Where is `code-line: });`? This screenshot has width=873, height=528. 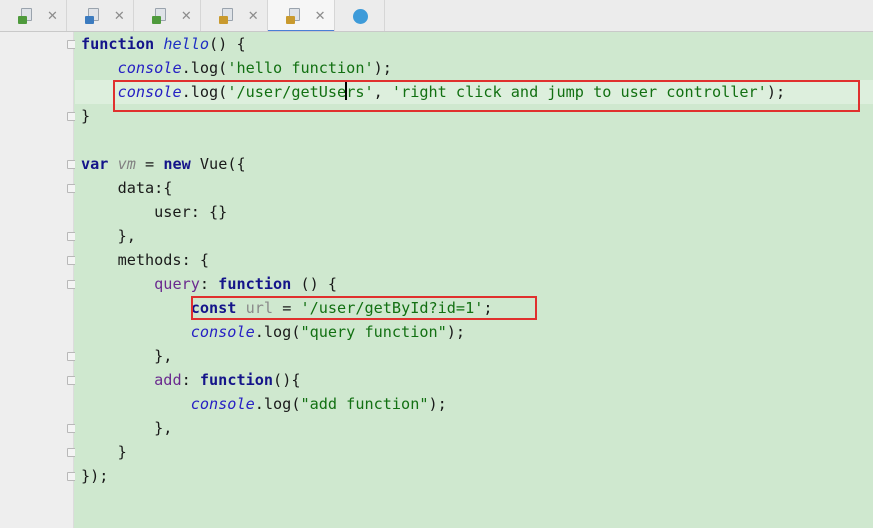
code-line: }); is located at coordinates (474, 476).